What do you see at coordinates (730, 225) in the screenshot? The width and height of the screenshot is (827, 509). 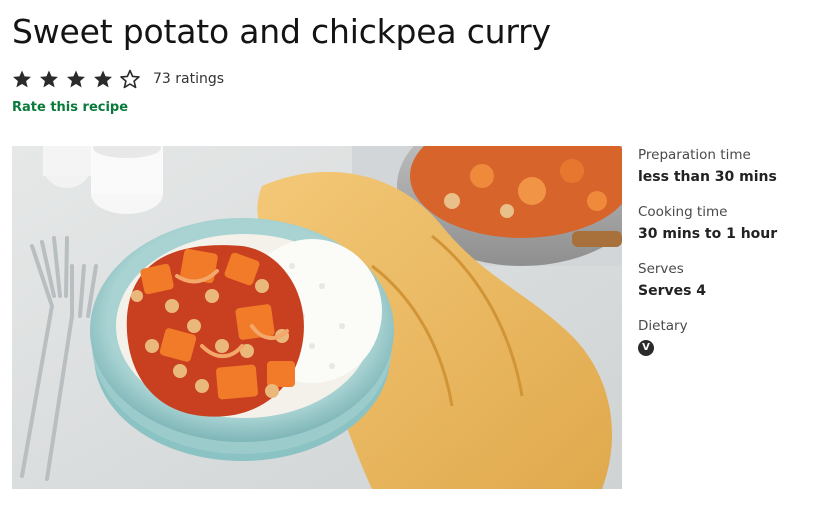 I see `cook-time: Cooking time 30 mins to 1 hour` at bounding box center [730, 225].